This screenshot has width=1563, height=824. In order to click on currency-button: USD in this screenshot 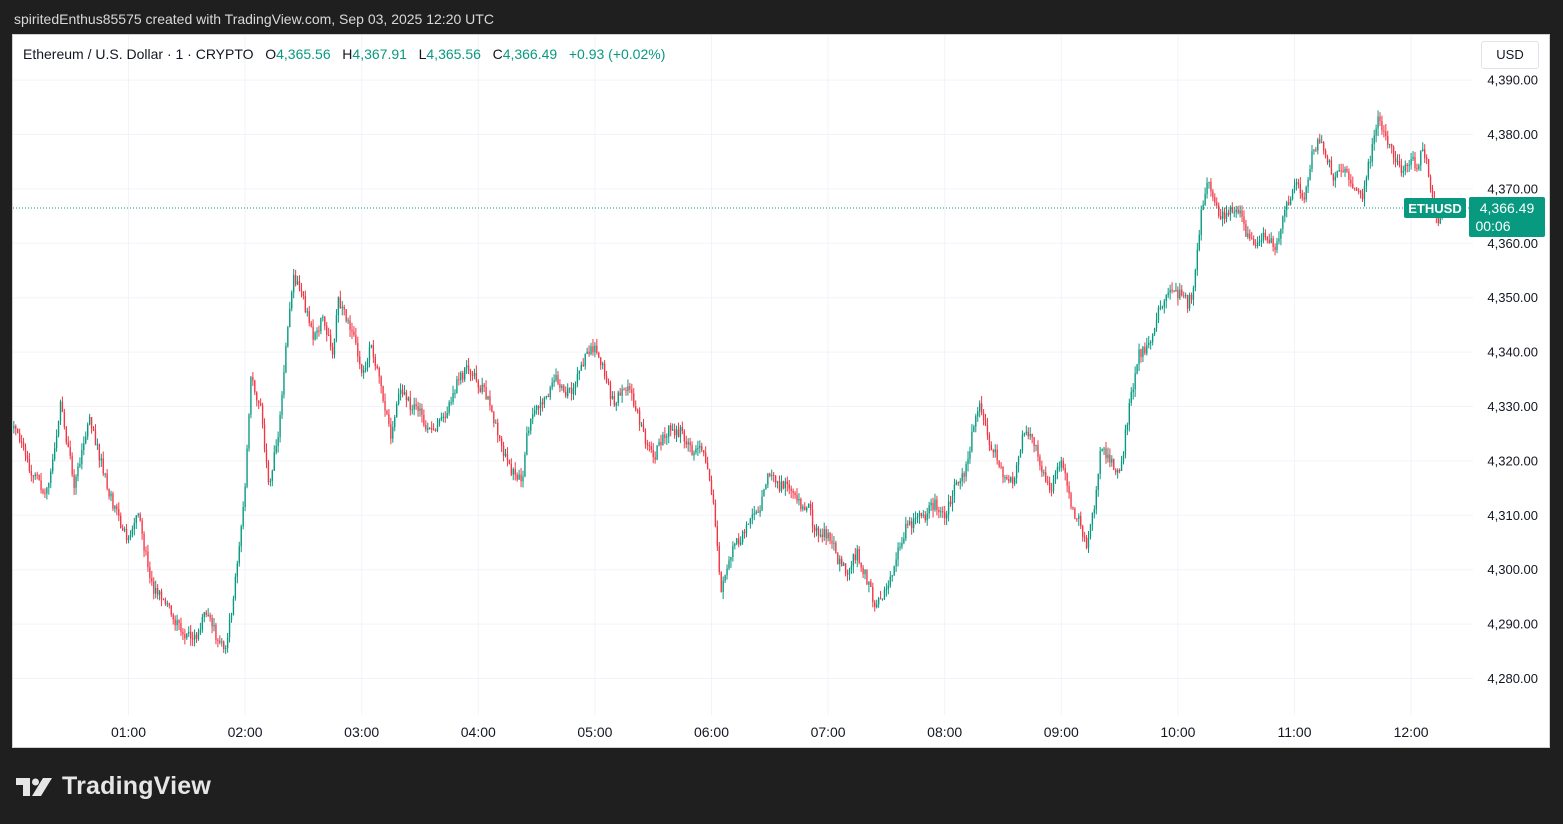, I will do `click(1510, 55)`.